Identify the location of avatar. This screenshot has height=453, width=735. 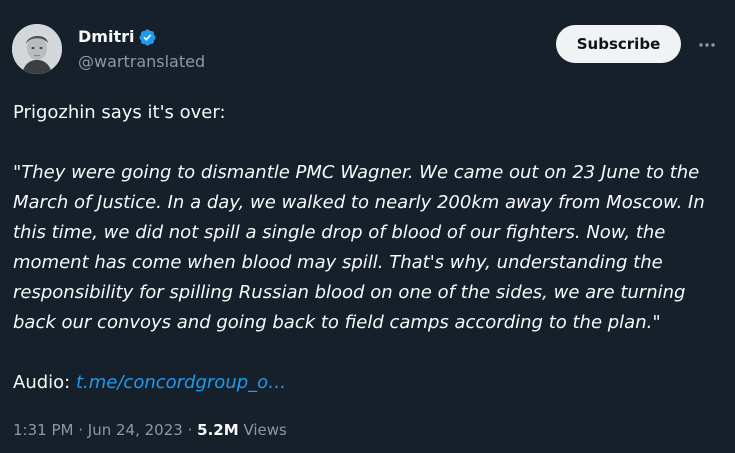
(37, 49).